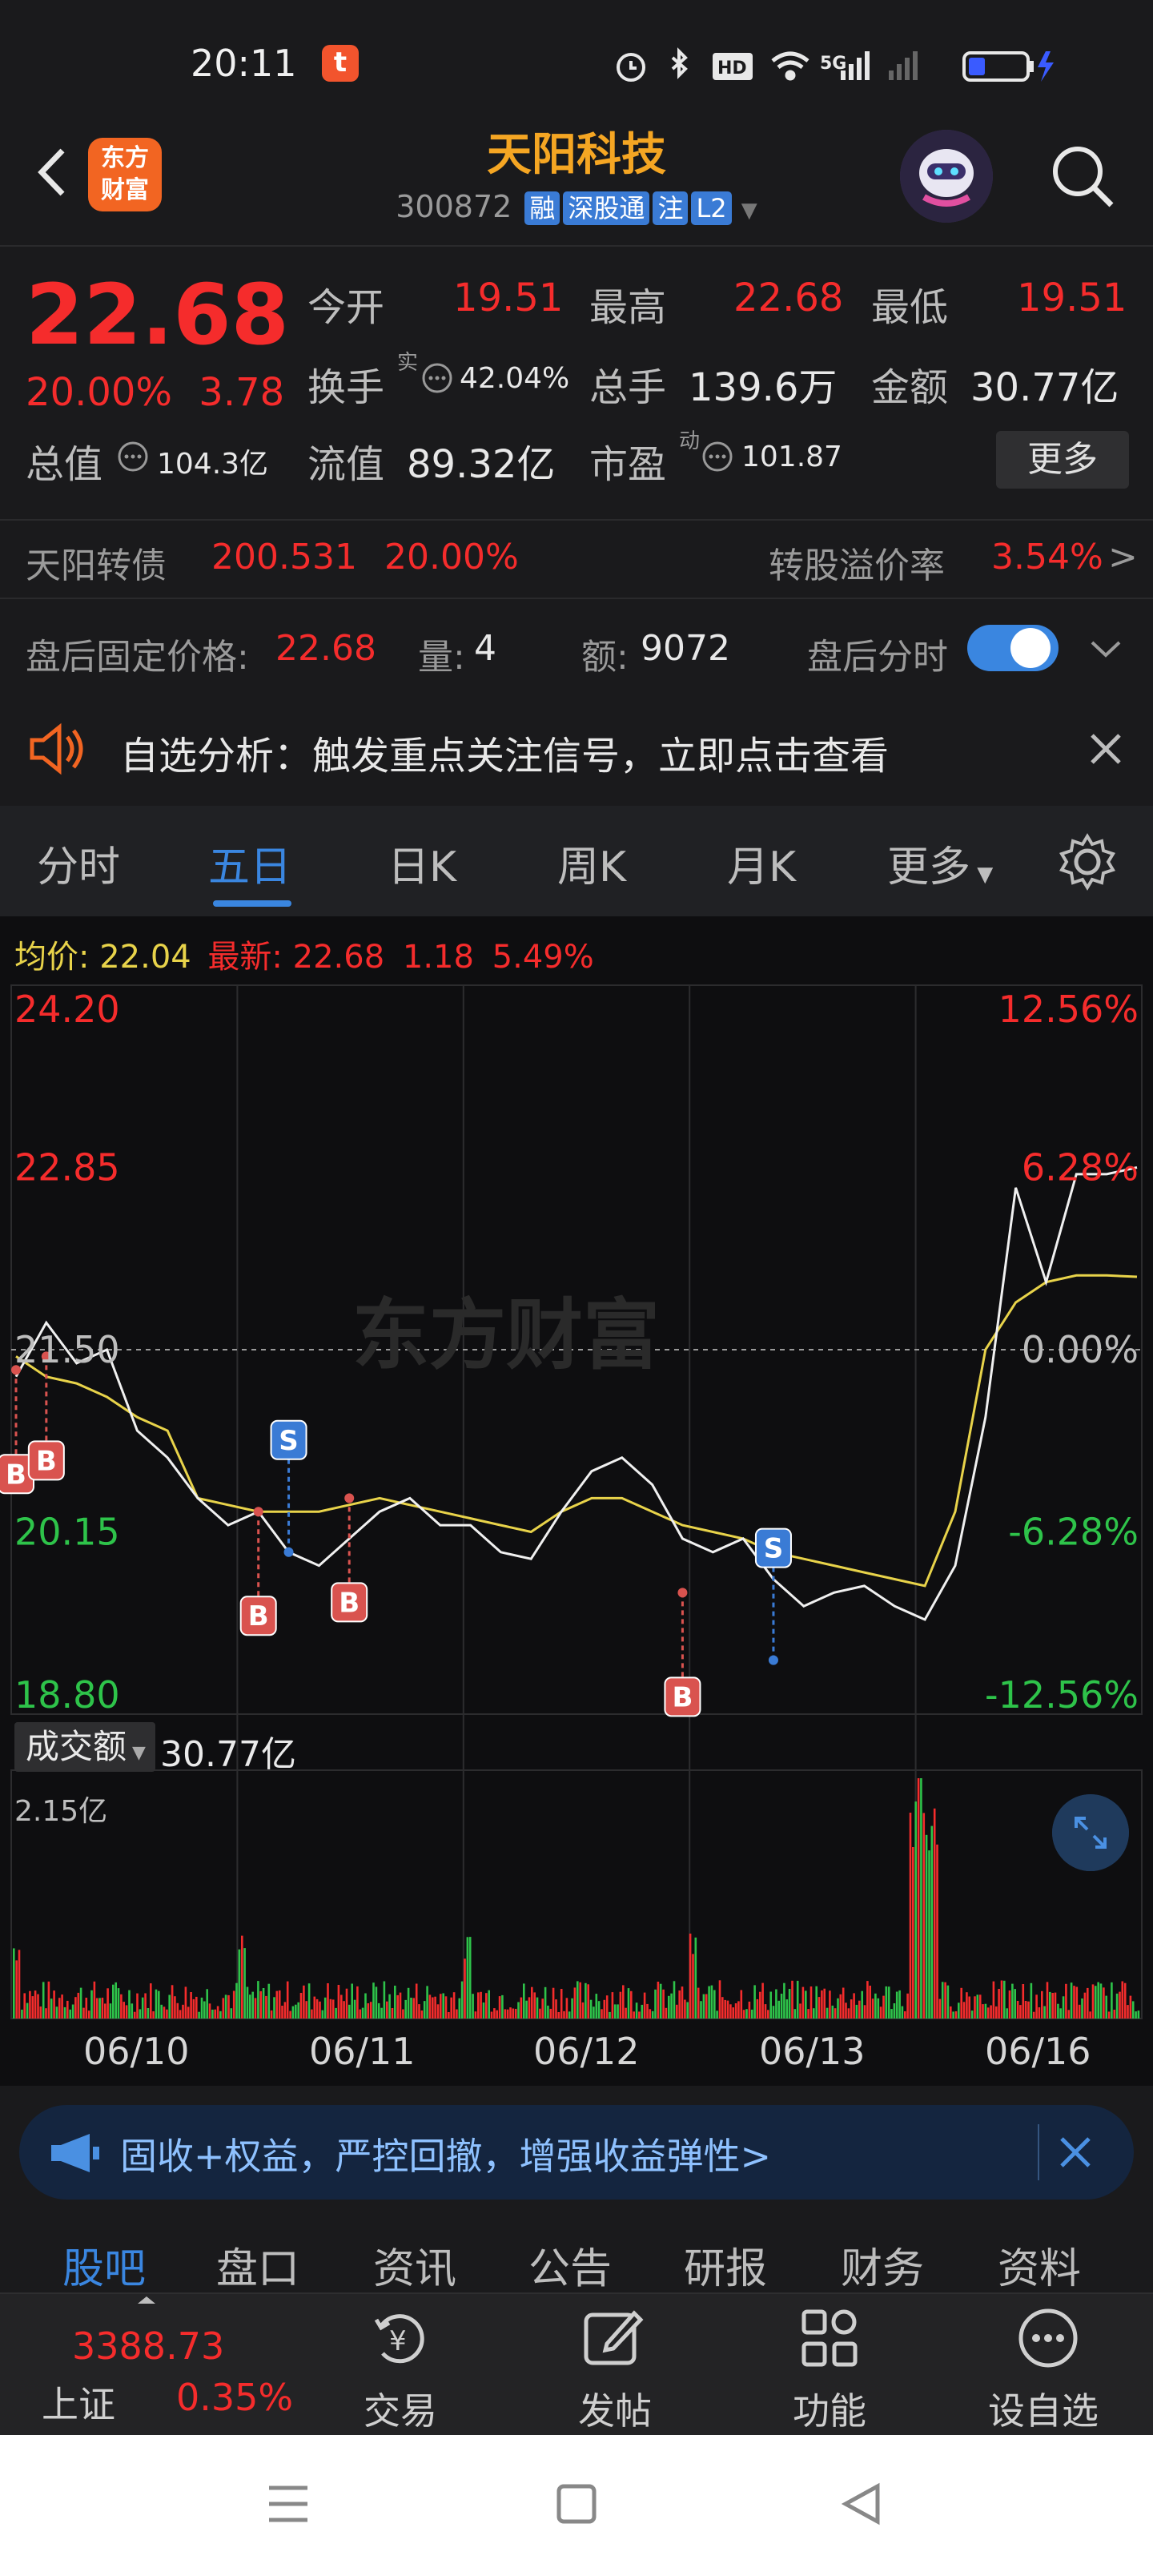 The height and width of the screenshot is (2576, 1153). I want to click on chevron-down-icon, so click(1106, 649).